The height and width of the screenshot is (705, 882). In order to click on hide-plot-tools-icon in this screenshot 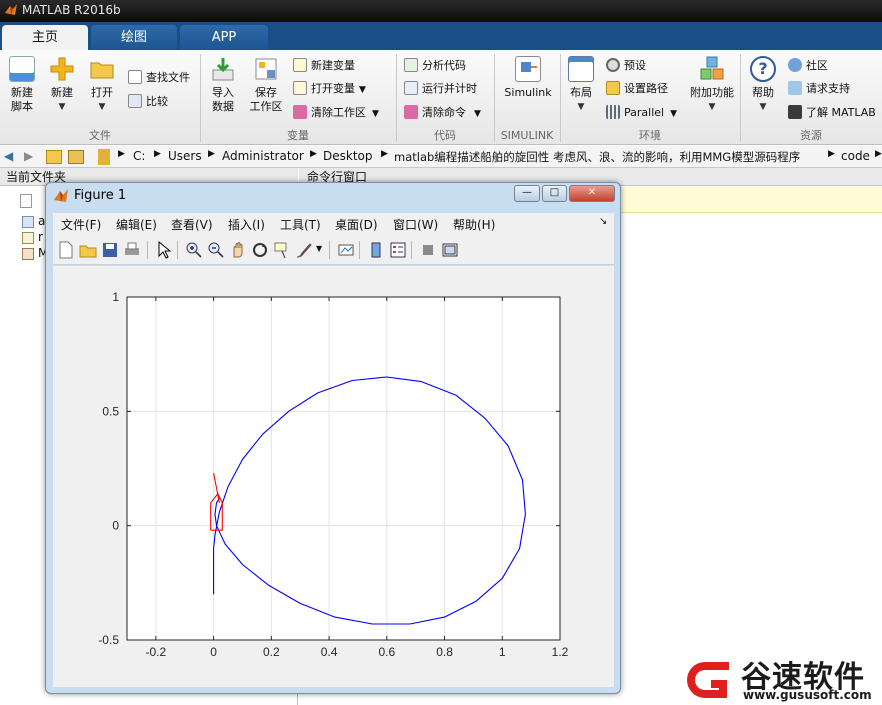, I will do `click(428, 250)`.